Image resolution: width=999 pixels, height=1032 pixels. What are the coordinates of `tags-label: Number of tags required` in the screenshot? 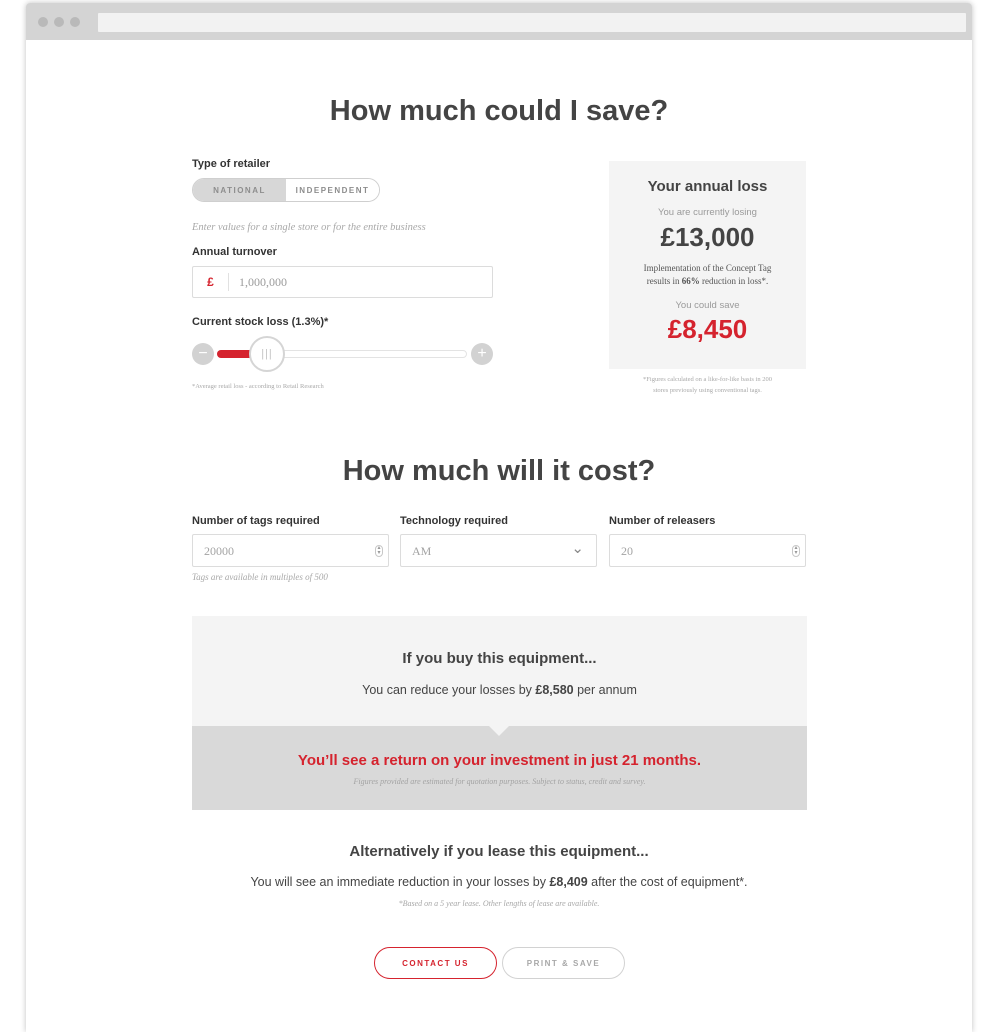 It's located at (256, 521).